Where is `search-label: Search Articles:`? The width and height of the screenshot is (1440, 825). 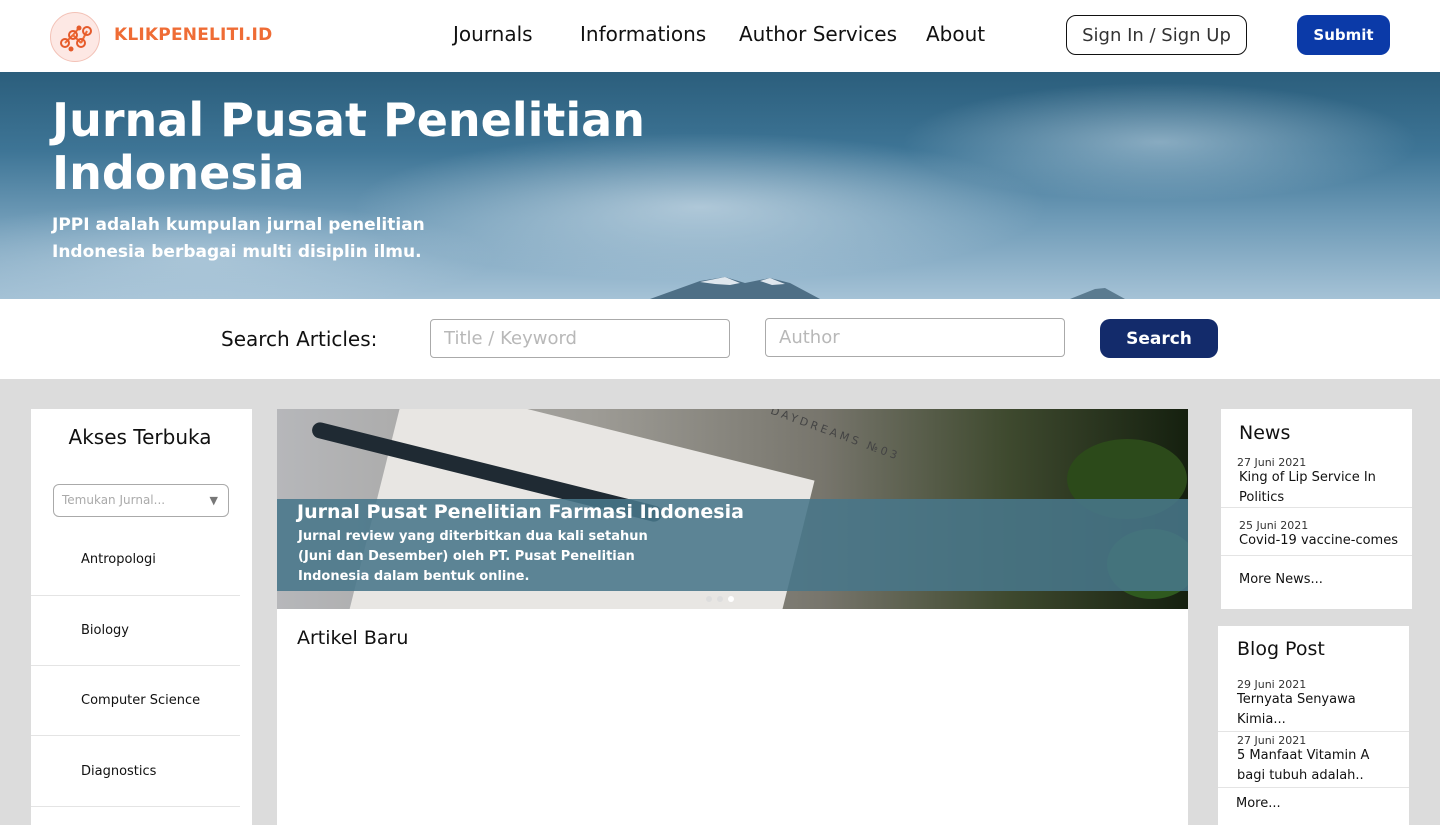 search-label: Search Articles: is located at coordinates (299, 339).